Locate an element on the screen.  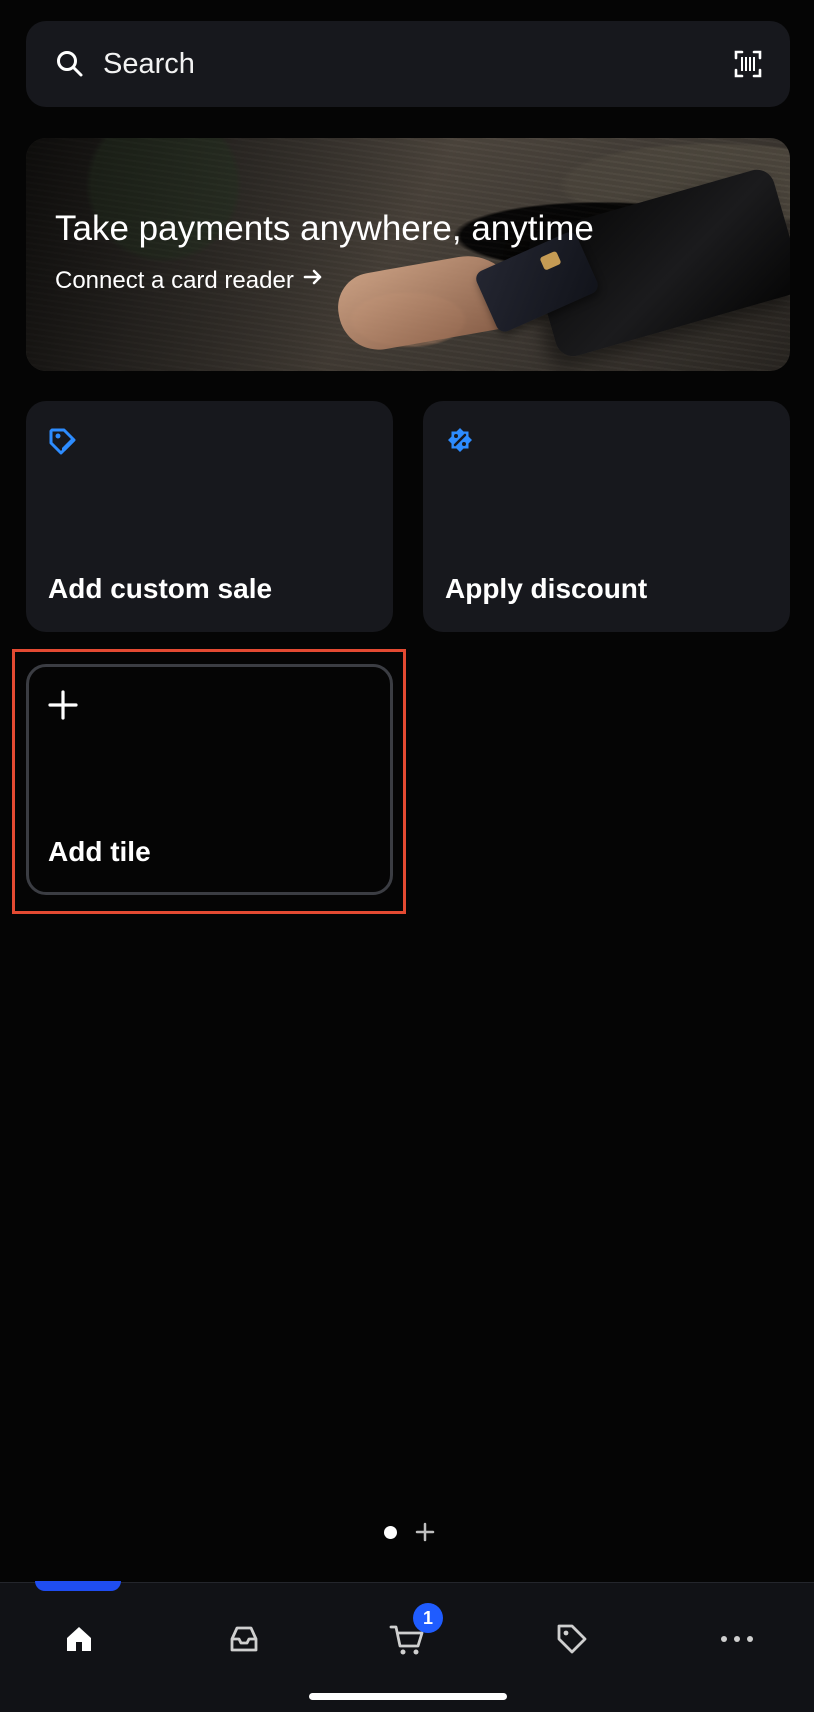
tile-label: Apply discount is located at coordinates (546, 588).